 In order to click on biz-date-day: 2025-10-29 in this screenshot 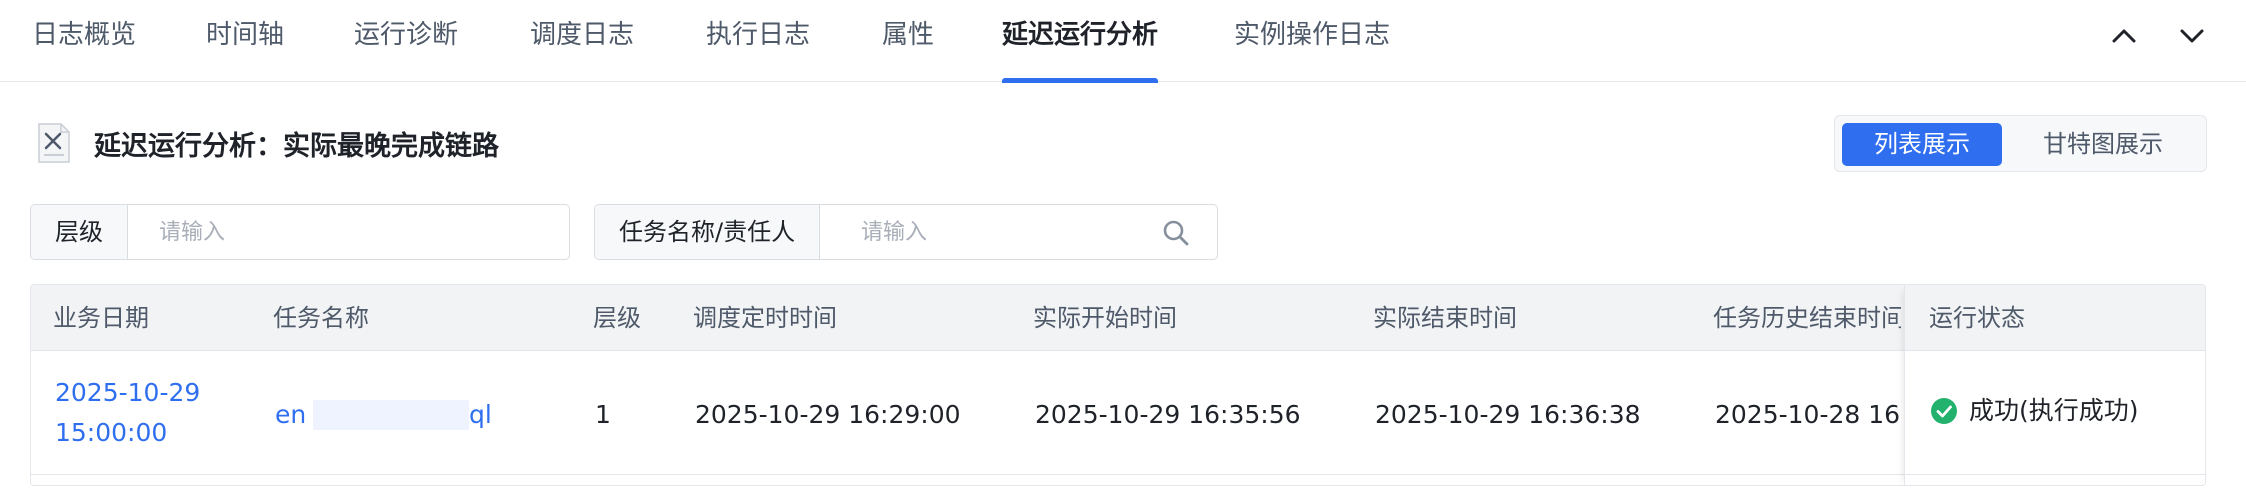, I will do `click(128, 392)`.